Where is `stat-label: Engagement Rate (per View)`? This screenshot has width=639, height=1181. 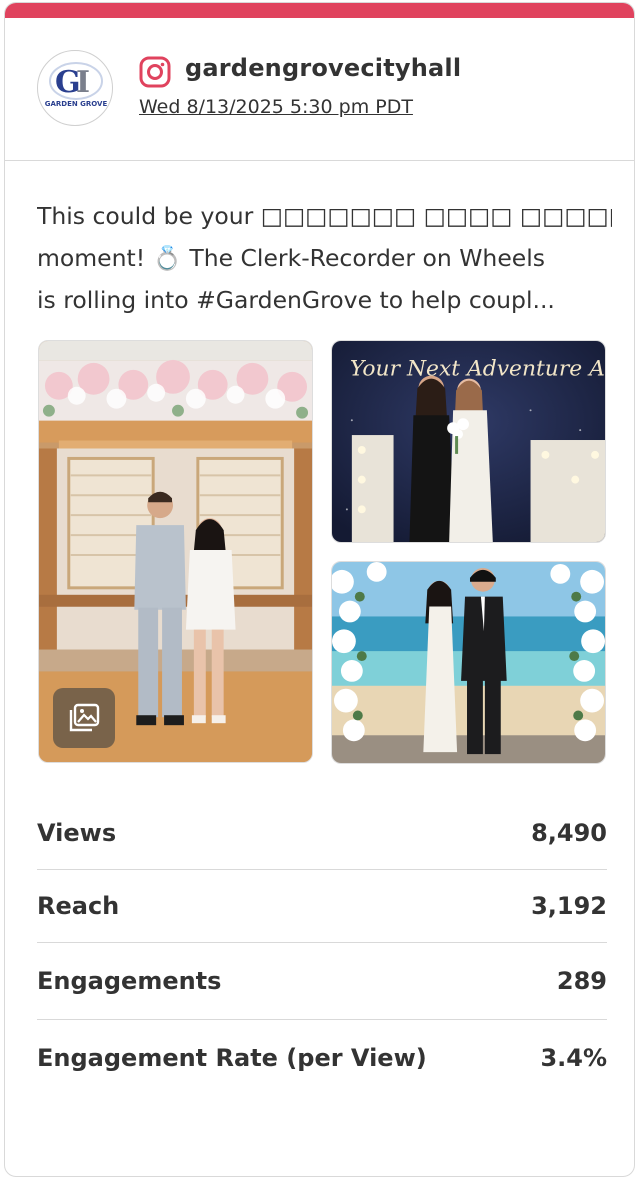 stat-label: Engagement Rate (per View) is located at coordinates (232, 1058).